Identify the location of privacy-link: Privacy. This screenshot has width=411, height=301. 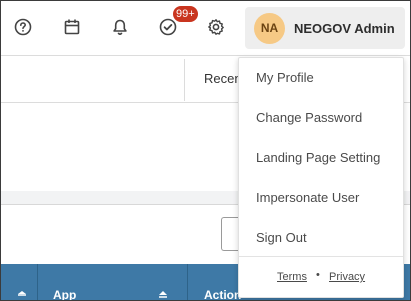
(347, 277).